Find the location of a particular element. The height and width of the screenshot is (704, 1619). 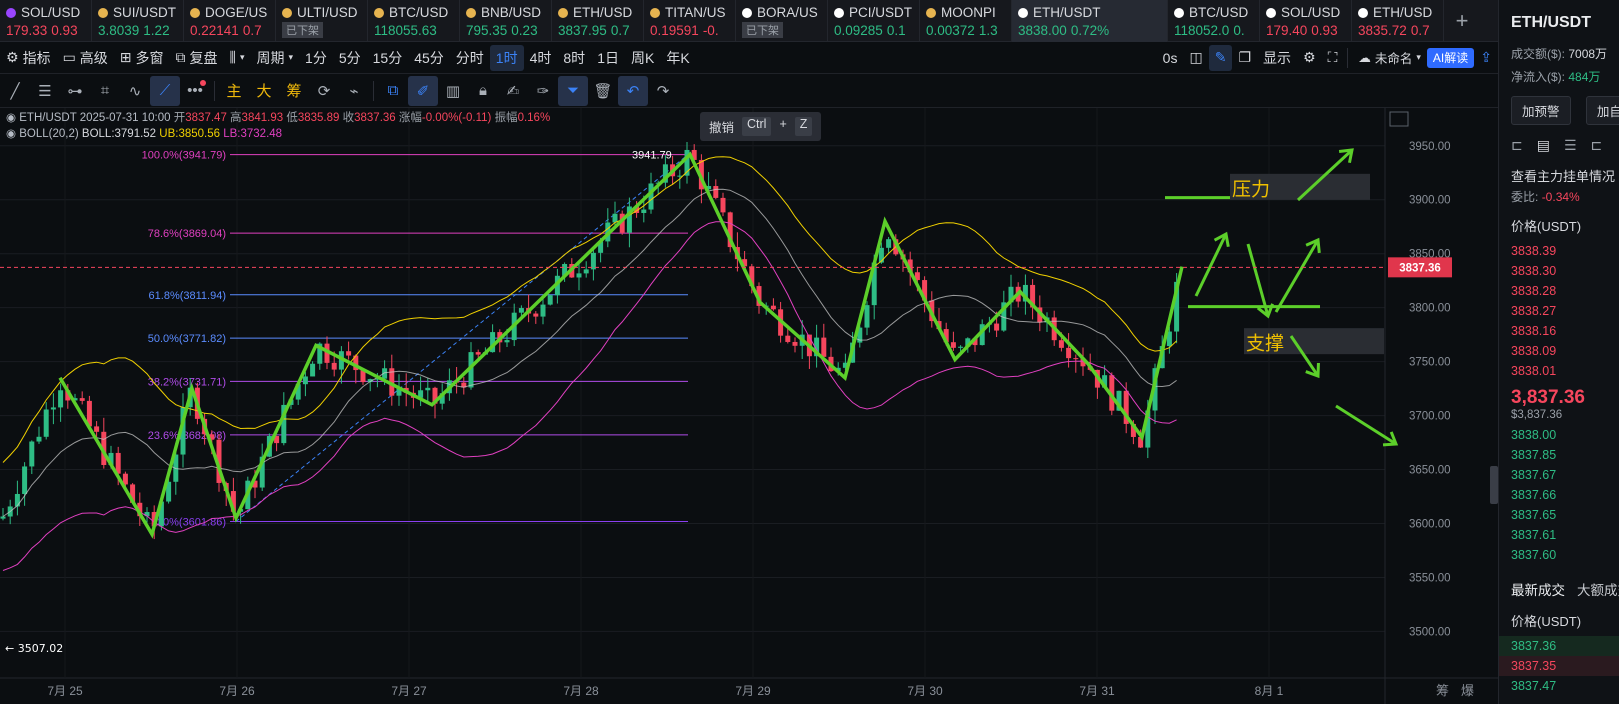

copy-icon: ⧉ is located at coordinates (393, 91).